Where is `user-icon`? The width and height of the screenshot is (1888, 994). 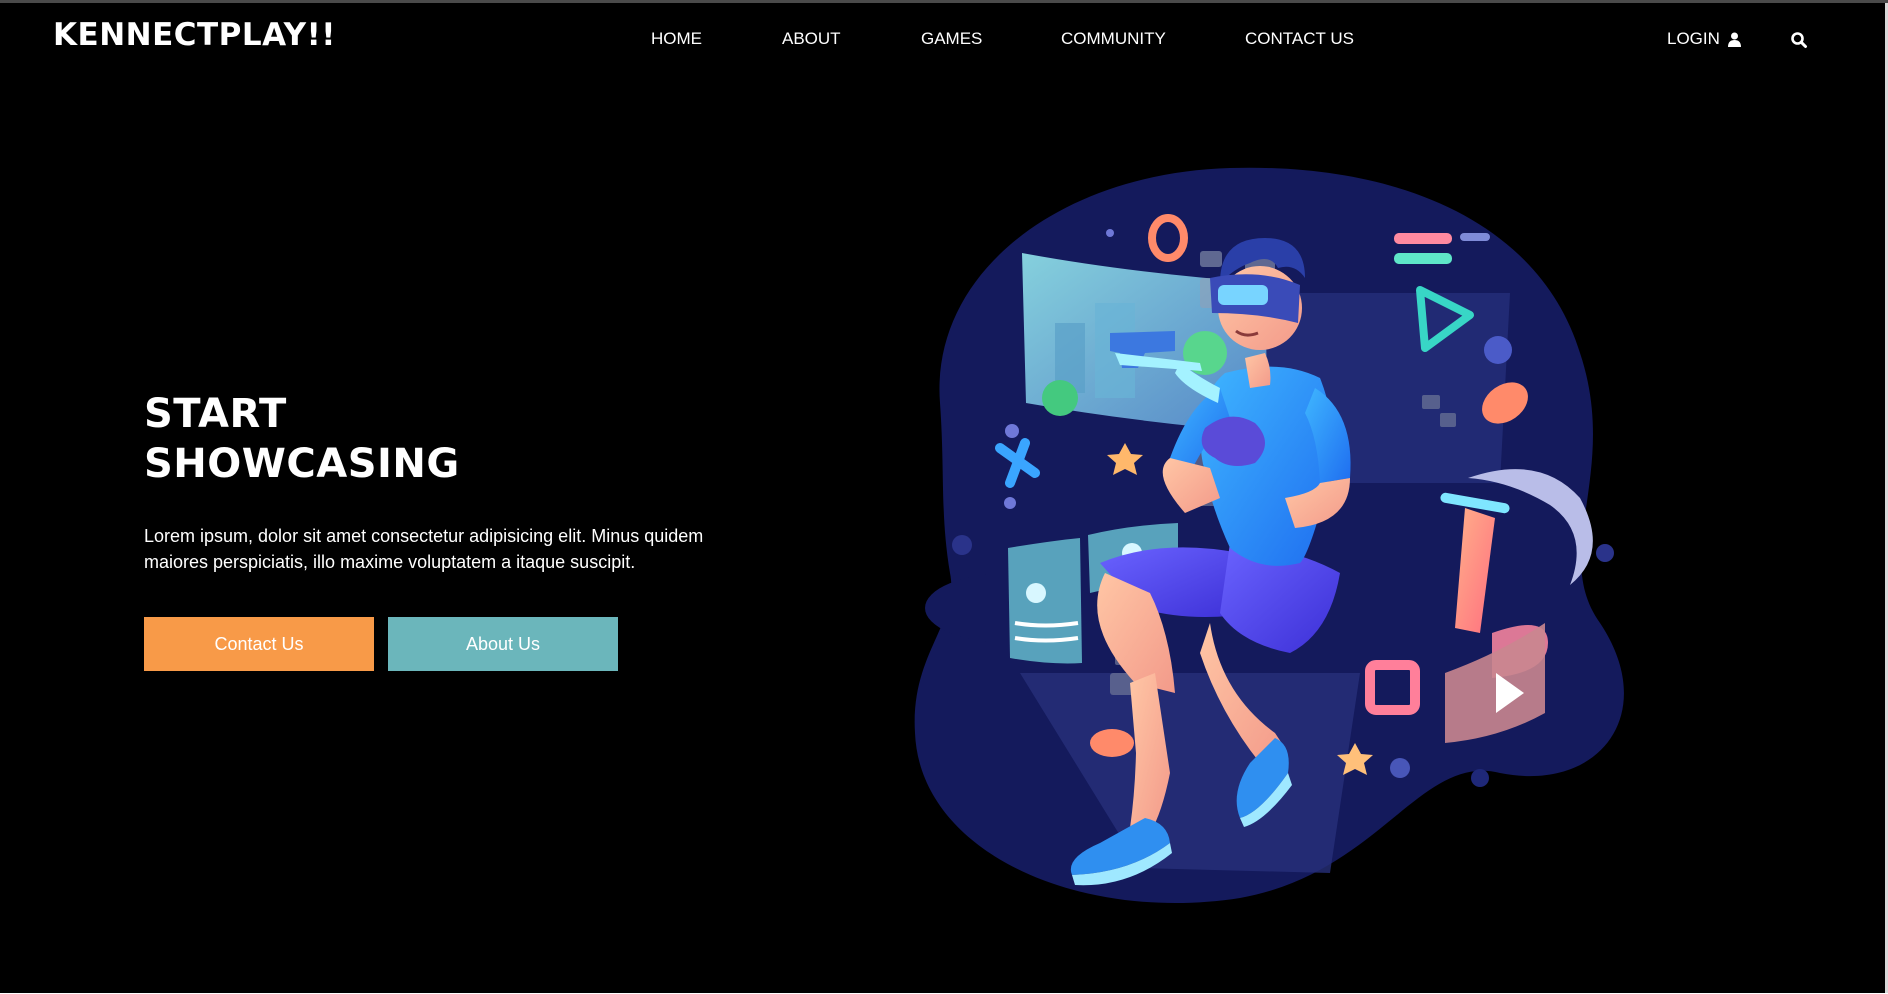
user-icon is located at coordinates (1734, 39).